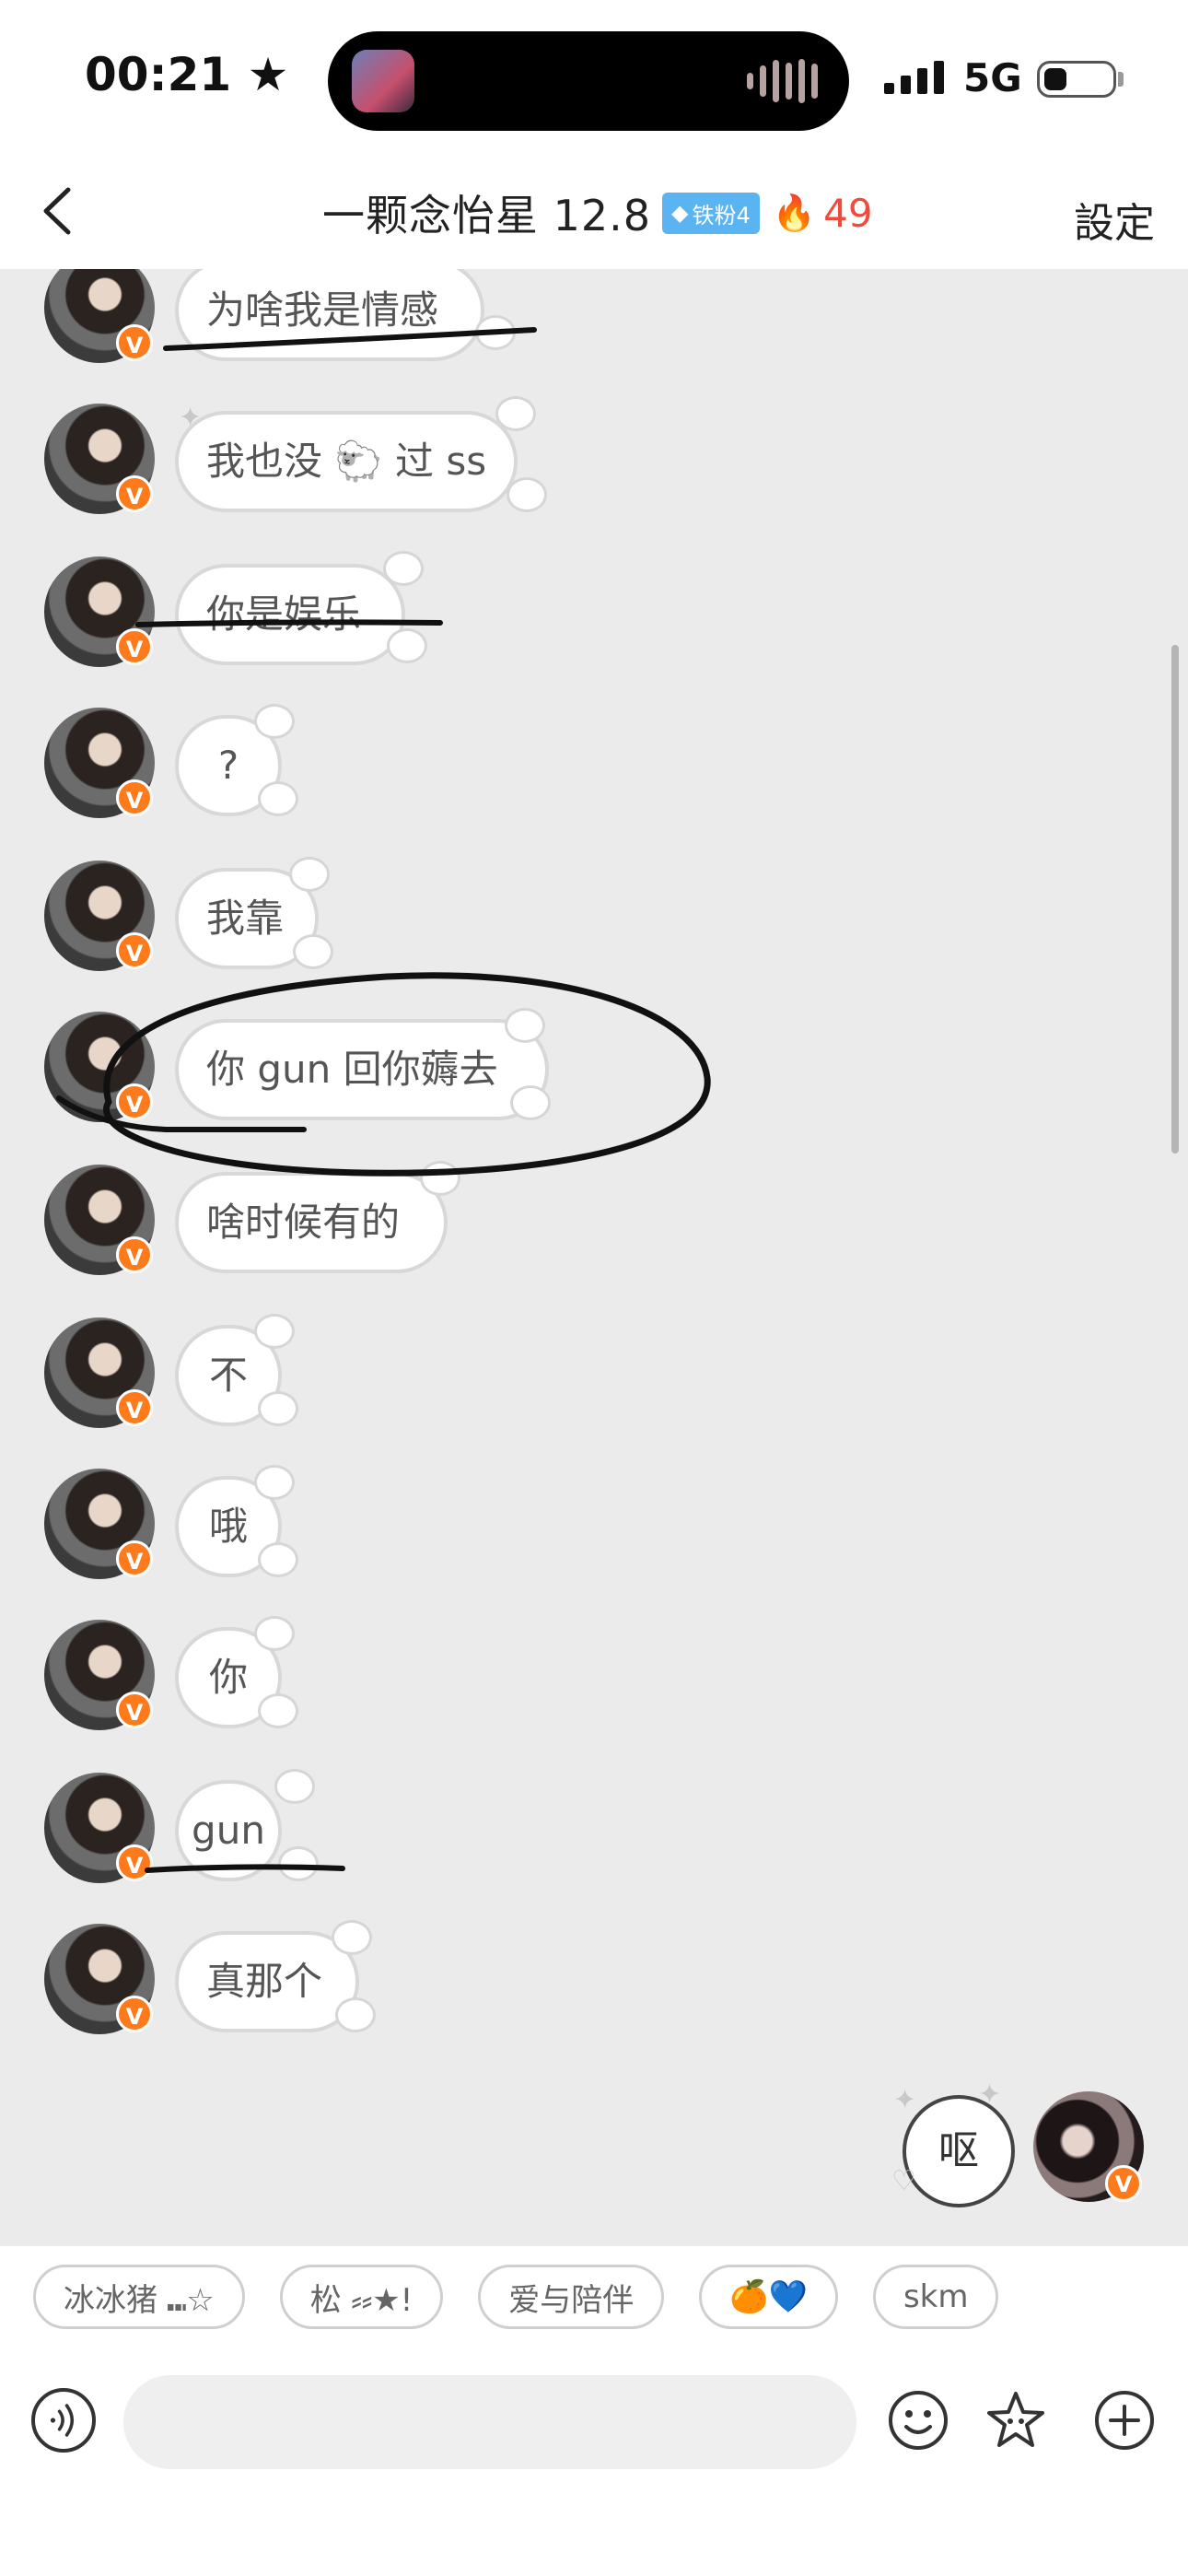 Image resolution: width=1188 pixels, height=2576 pixels. Describe the element at coordinates (594, 1835) in the screenshot. I see `message-row: V gun` at that location.